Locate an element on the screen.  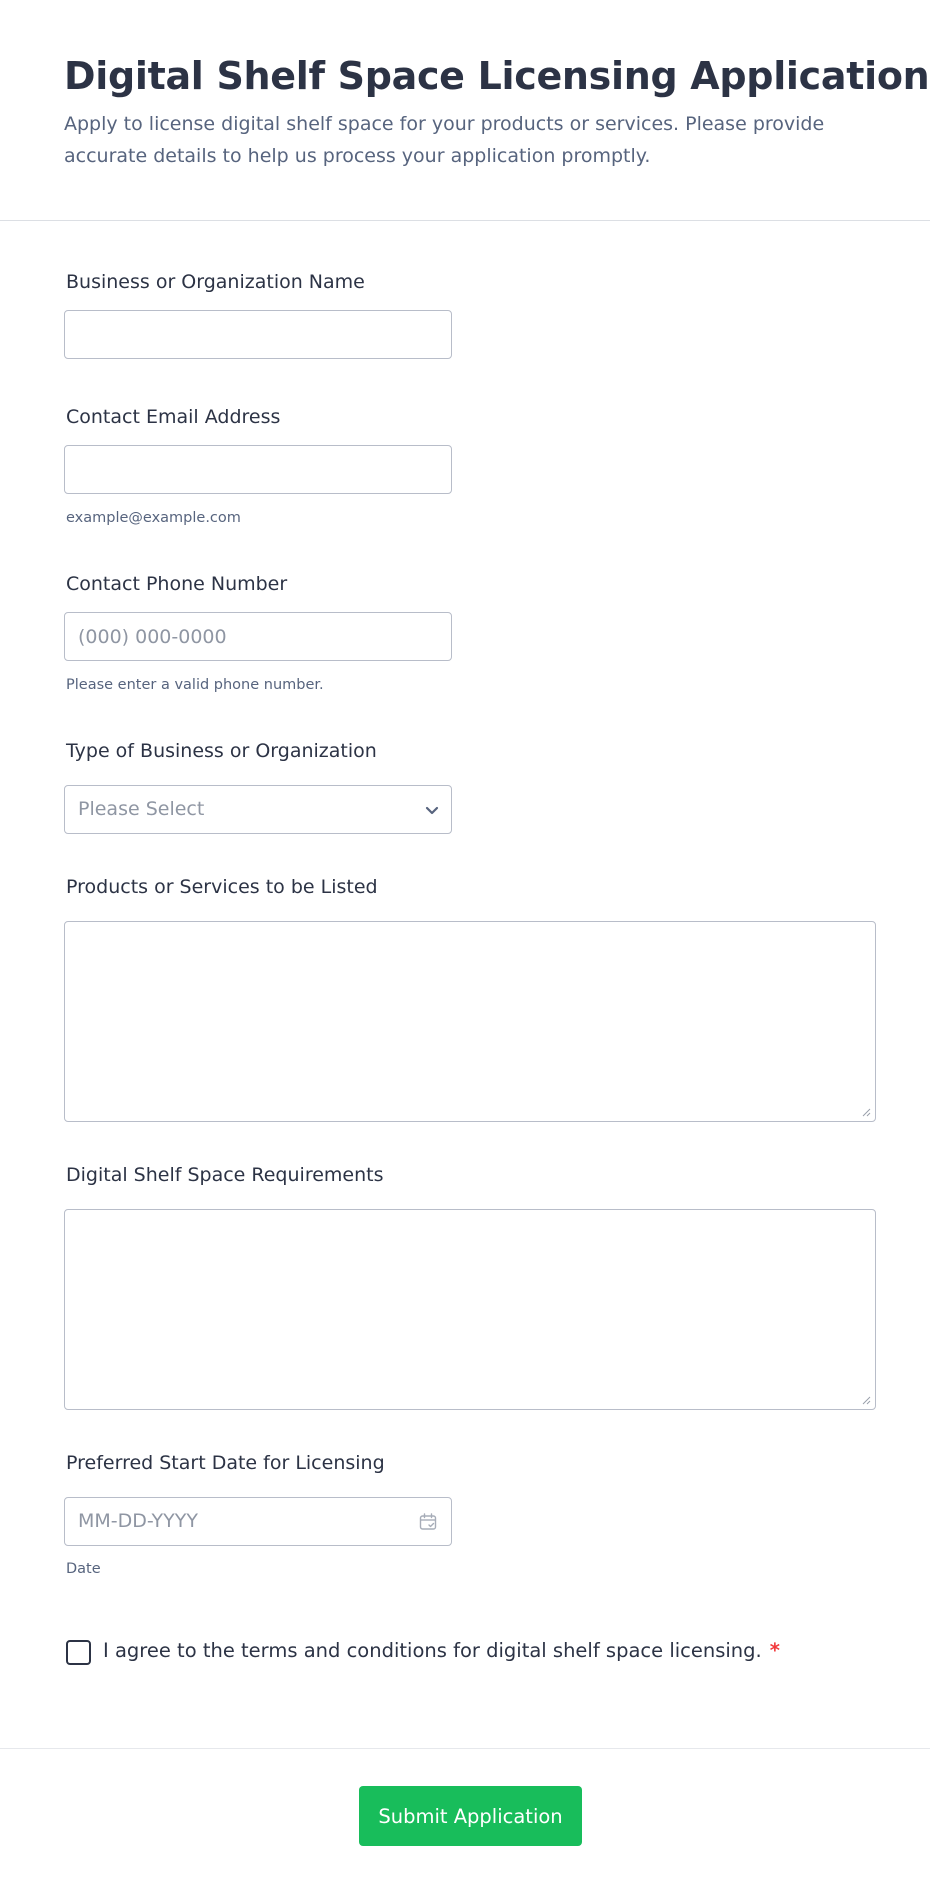
business-type-dropdown: Please Select is located at coordinates (258, 809).